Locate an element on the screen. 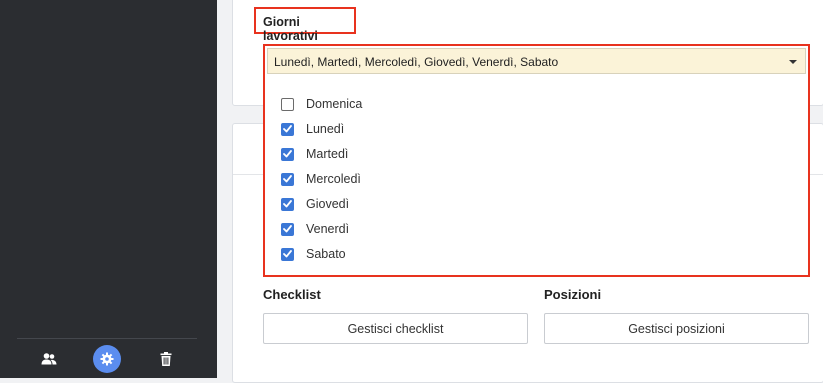 The image size is (823, 383). working-days-label: Giorni lavorativi is located at coordinates (305, 25).